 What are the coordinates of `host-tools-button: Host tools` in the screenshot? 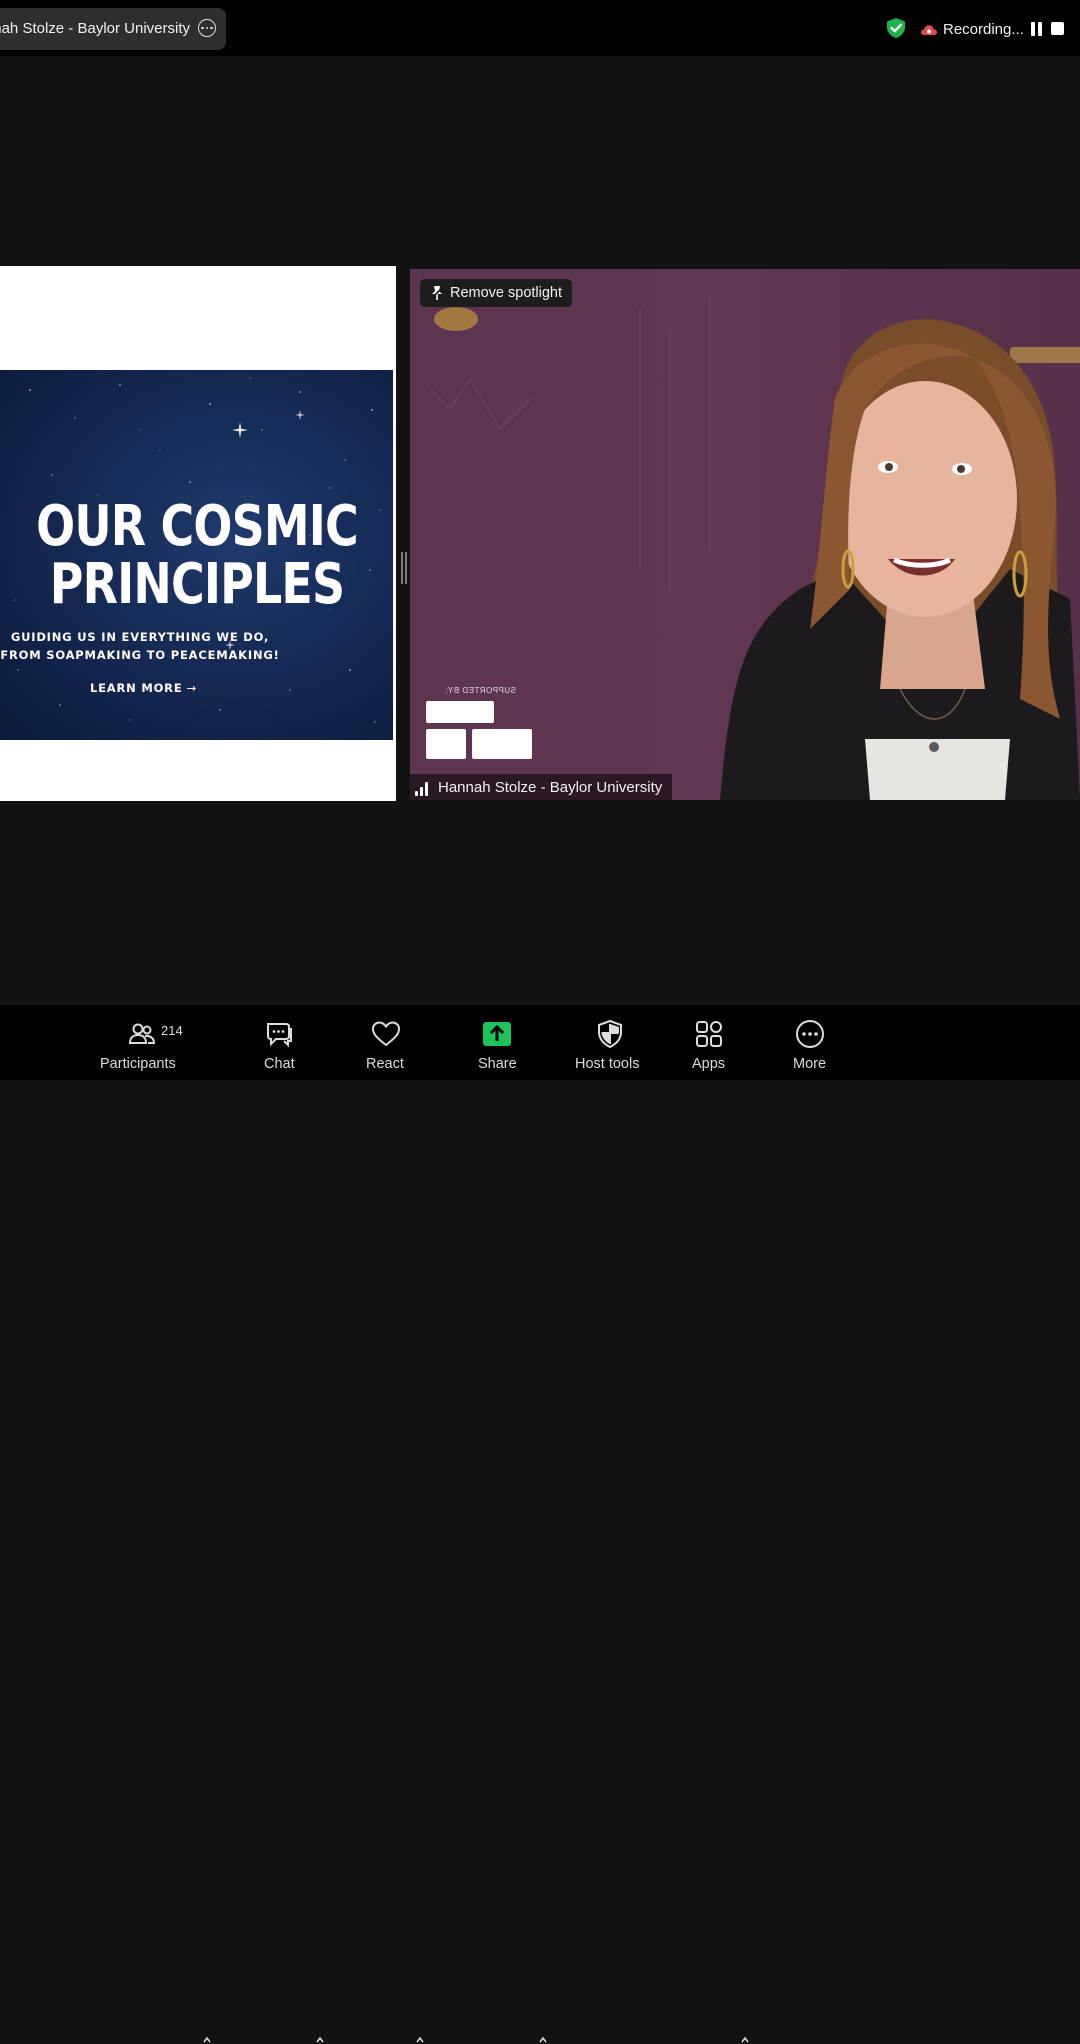 It's located at (610, 1042).